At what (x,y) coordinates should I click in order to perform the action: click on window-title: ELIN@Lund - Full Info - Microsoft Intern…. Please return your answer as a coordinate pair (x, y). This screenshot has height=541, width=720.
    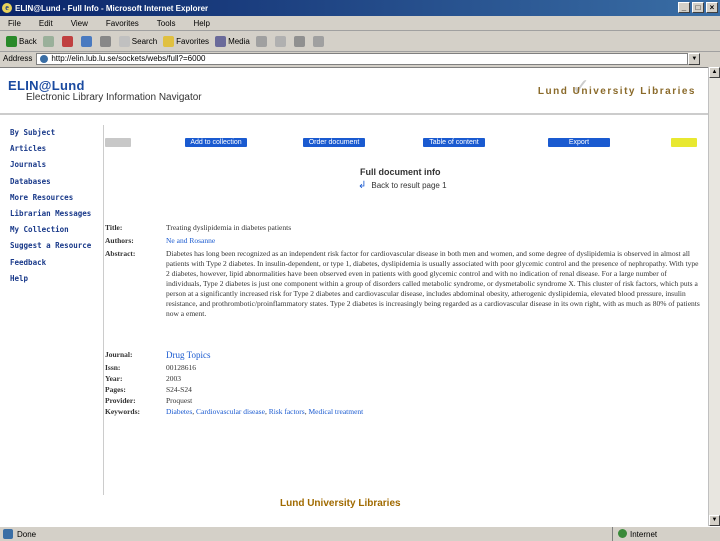
    Looking at the image, I should click on (112, 8).